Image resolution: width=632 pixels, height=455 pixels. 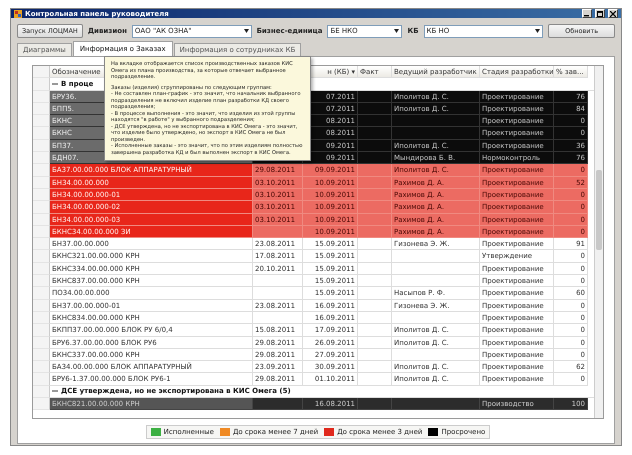 I want to click on close-icon, so click(x=613, y=13).